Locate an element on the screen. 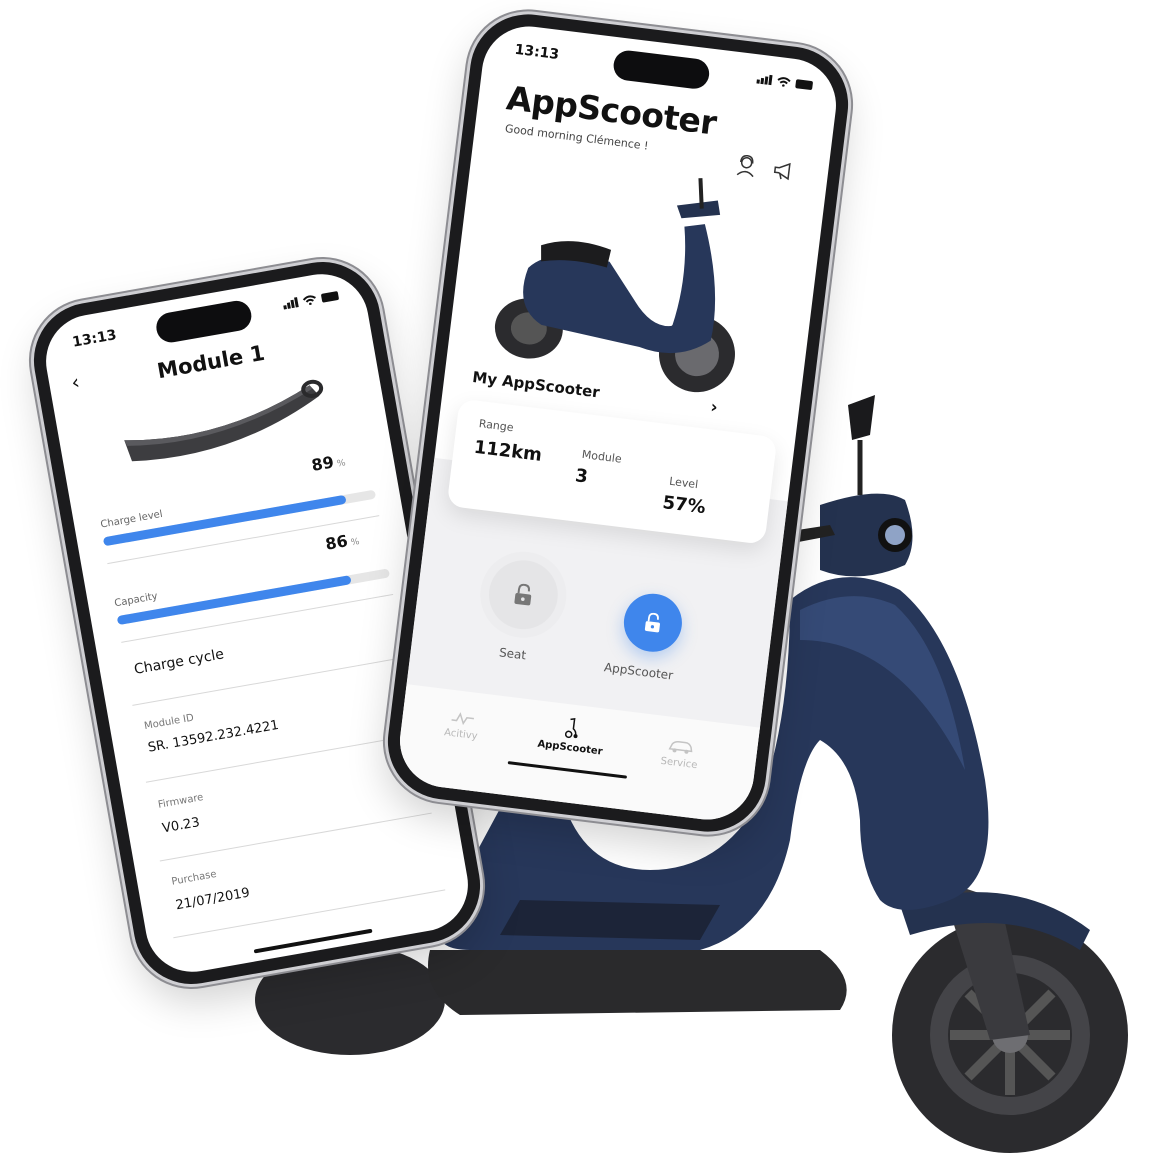 The width and height of the screenshot is (1171, 1170). chevron-right-icon: › is located at coordinates (713, 407).